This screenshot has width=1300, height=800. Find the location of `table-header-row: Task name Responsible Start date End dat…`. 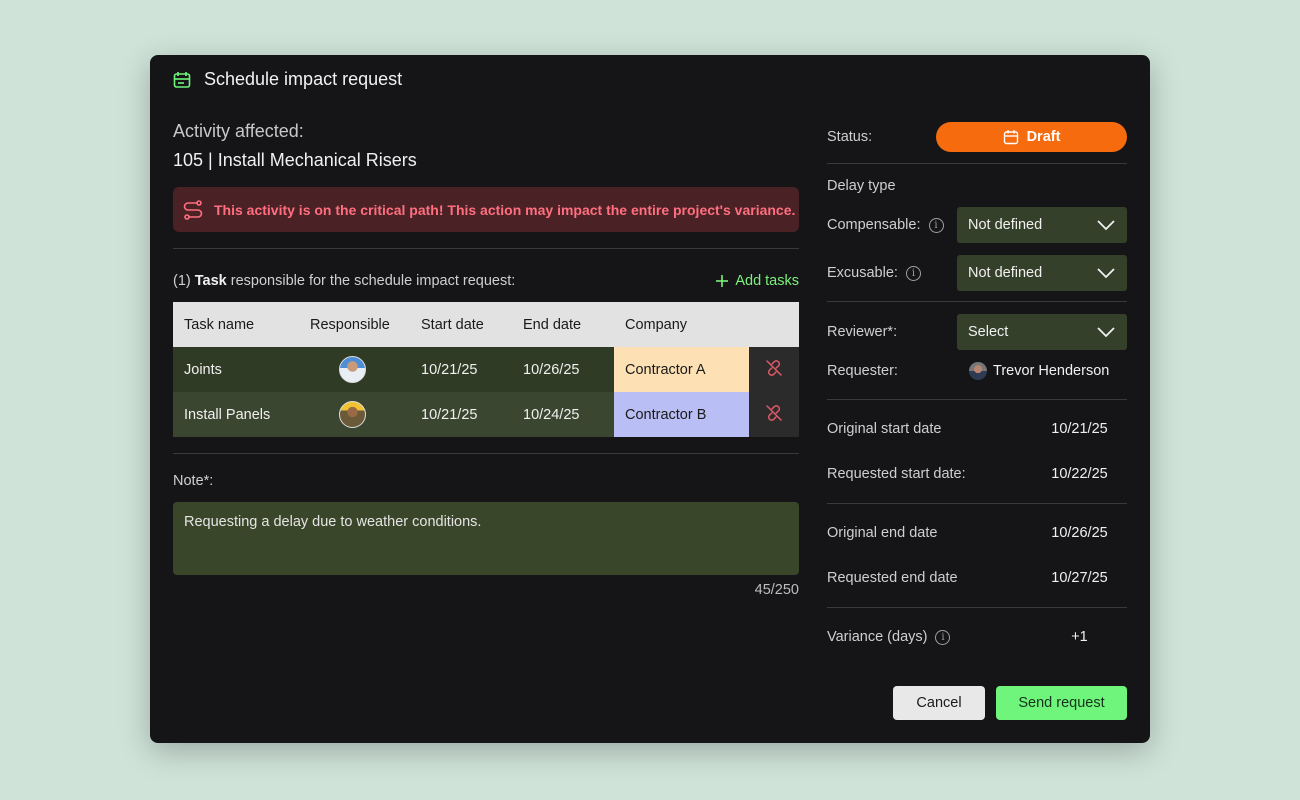

table-header-row: Task name Responsible Start date End dat… is located at coordinates (486, 324).